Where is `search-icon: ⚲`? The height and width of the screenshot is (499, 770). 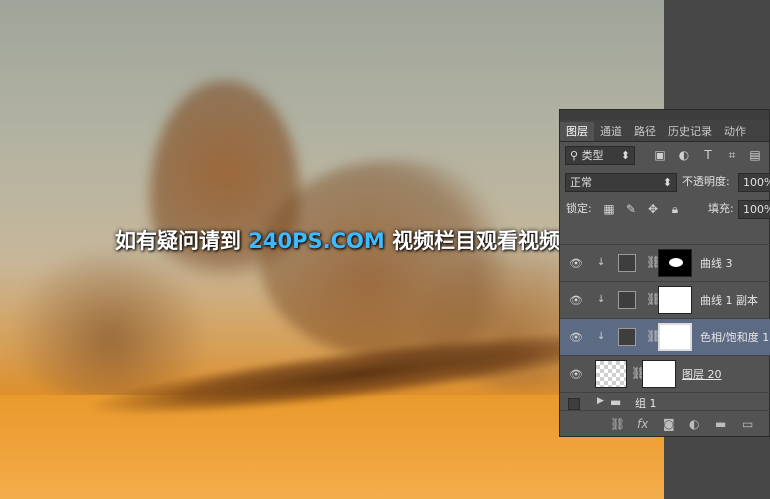
search-icon: ⚲ is located at coordinates (574, 155).